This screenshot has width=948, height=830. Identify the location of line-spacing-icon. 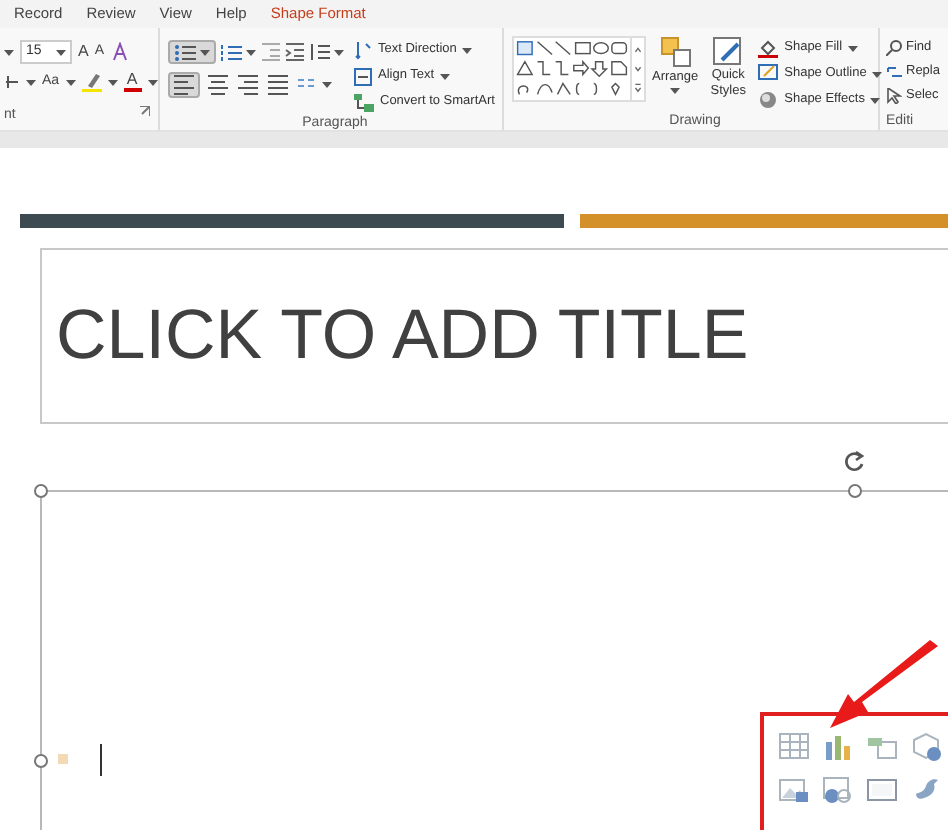
(319, 52).